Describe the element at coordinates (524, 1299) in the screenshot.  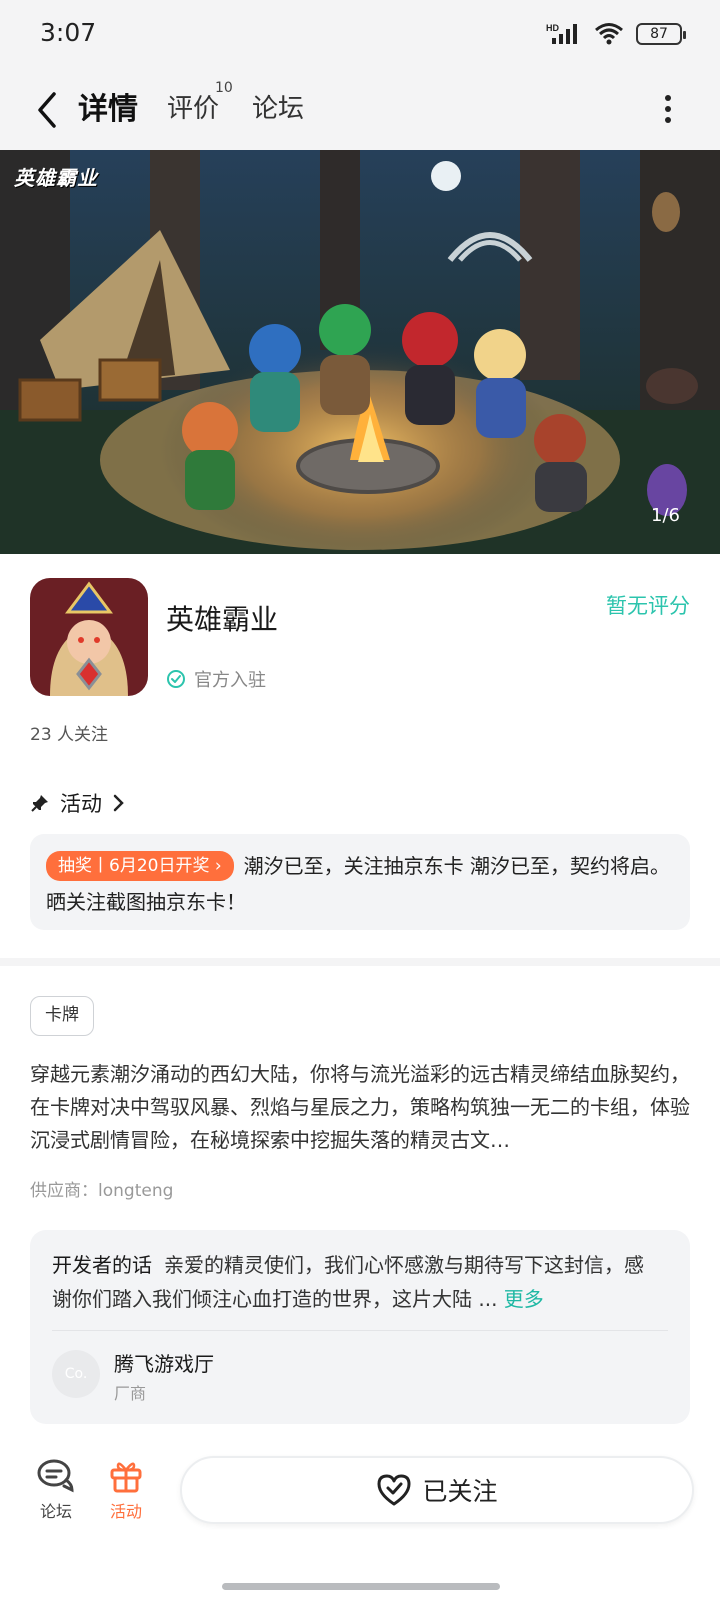
I see `developer-more-link: 更多` at that location.